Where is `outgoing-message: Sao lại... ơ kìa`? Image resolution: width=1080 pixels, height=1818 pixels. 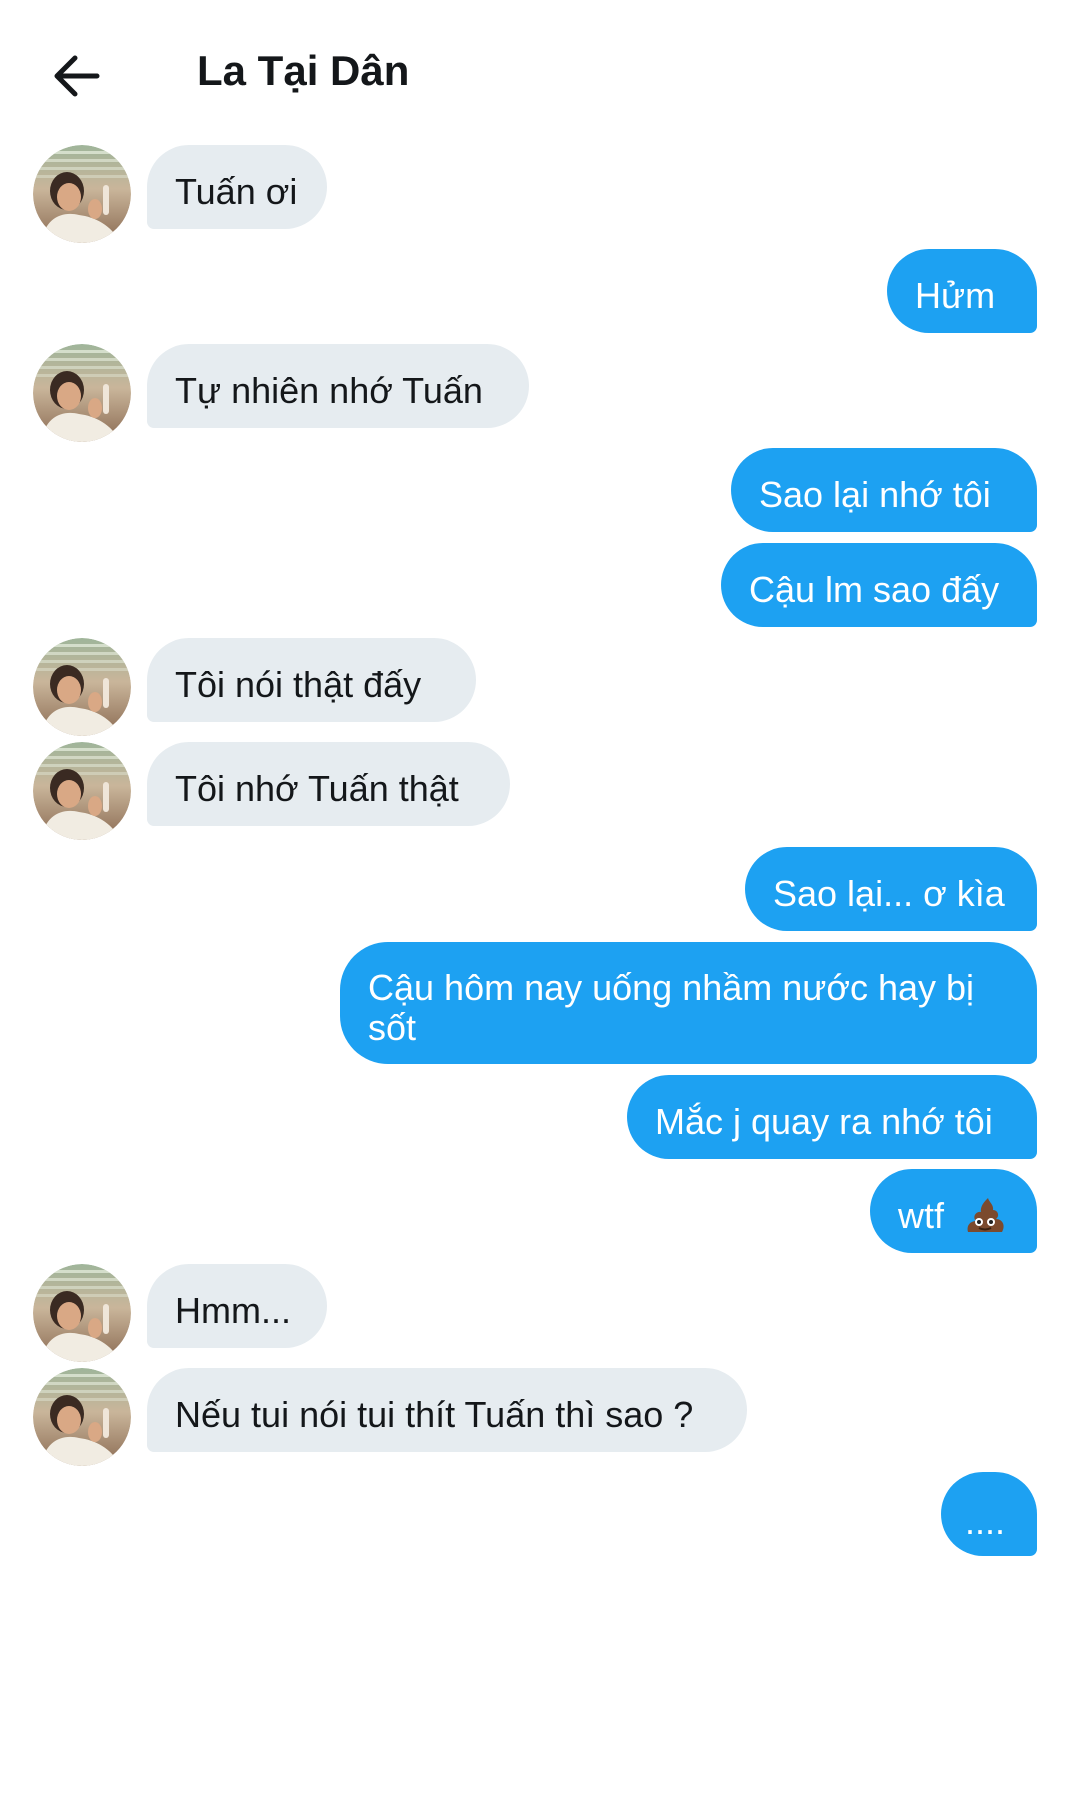
outgoing-message: Sao lại... ơ kìa is located at coordinates (891, 889).